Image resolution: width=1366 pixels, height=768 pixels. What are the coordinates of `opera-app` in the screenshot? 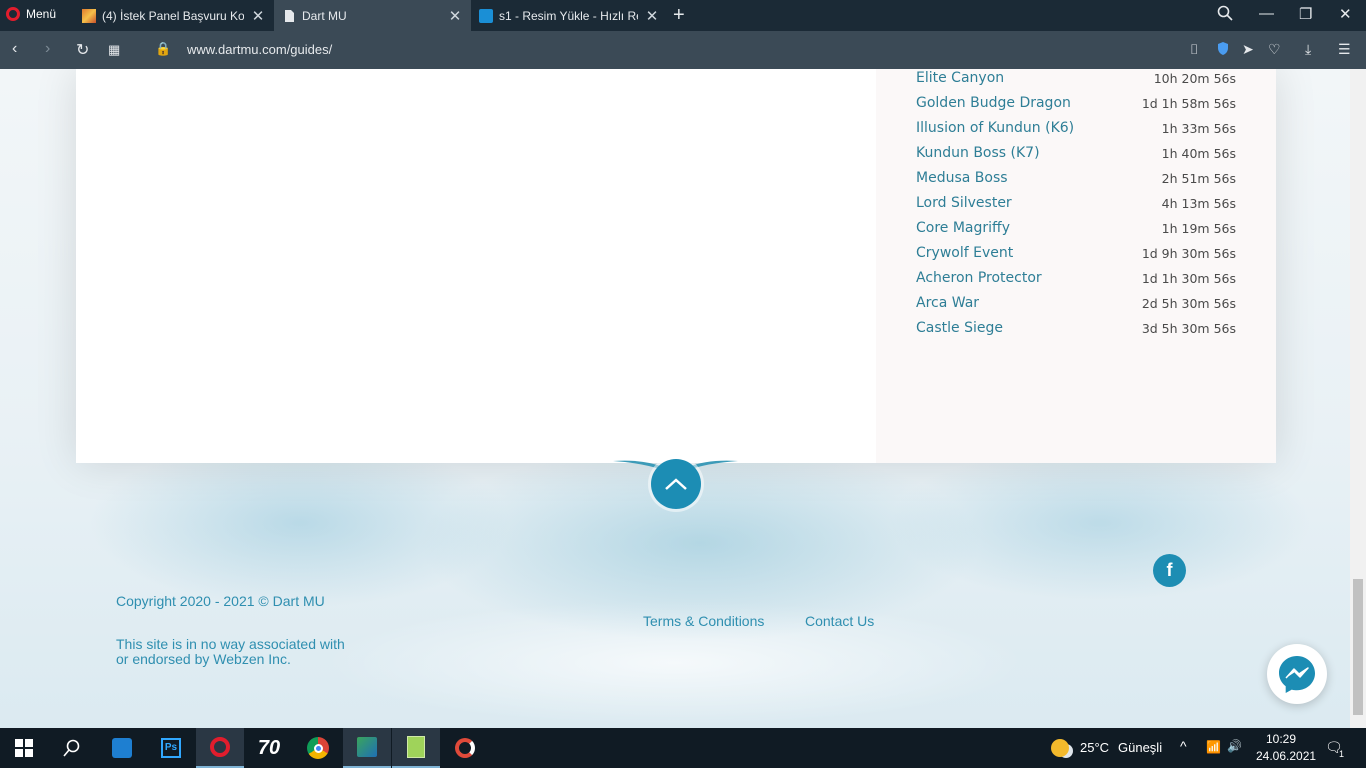 It's located at (220, 748).